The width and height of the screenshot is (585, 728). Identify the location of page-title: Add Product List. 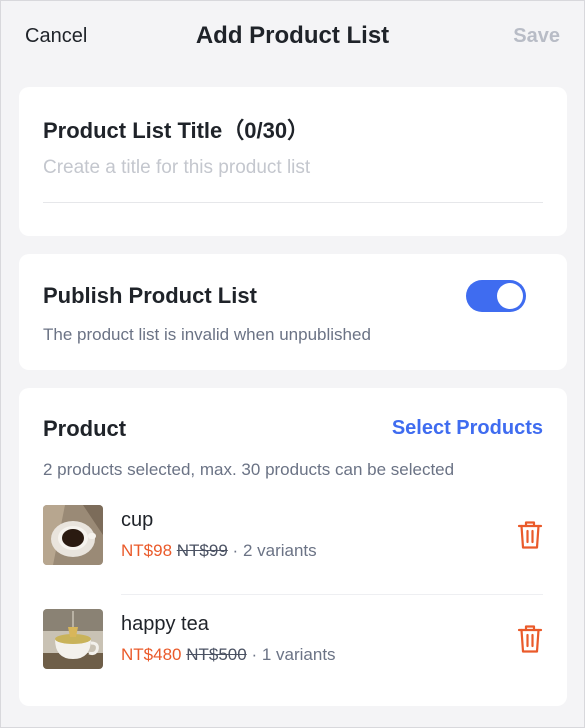
(292, 35).